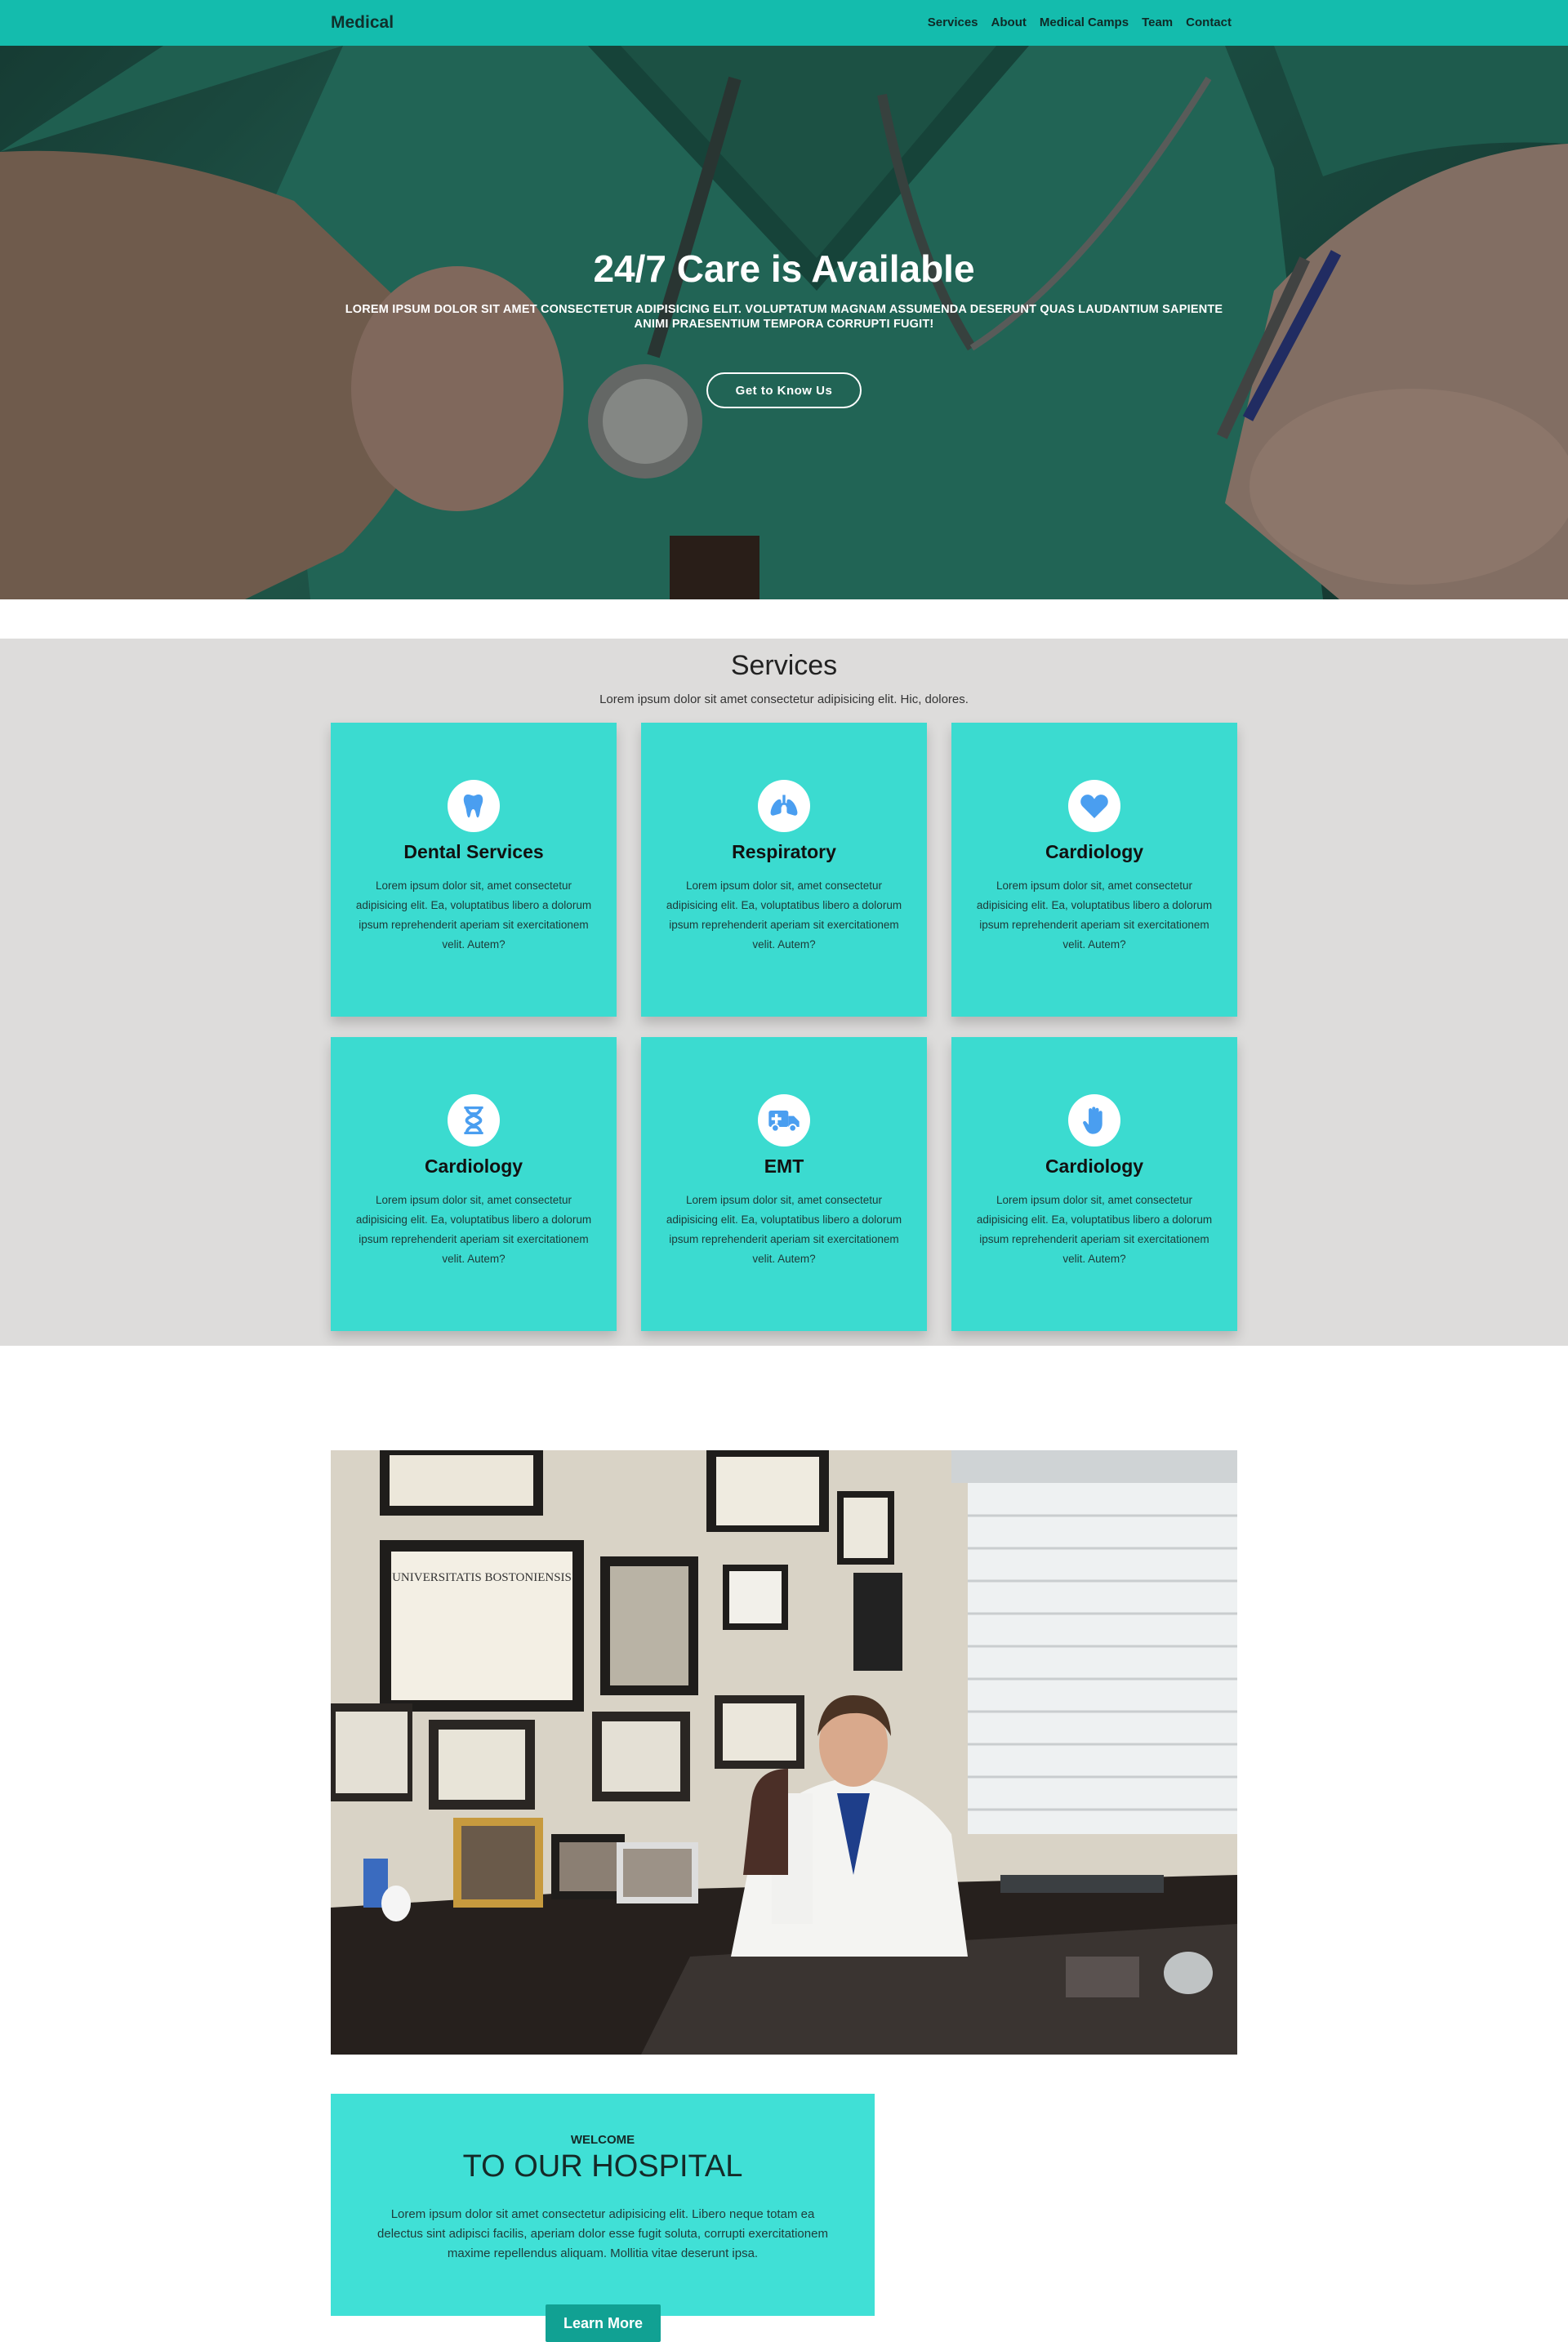 The width and height of the screenshot is (1568, 2342). What do you see at coordinates (474, 806) in the screenshot?
I see `tooth-icon` at bounding box center [474, 806].